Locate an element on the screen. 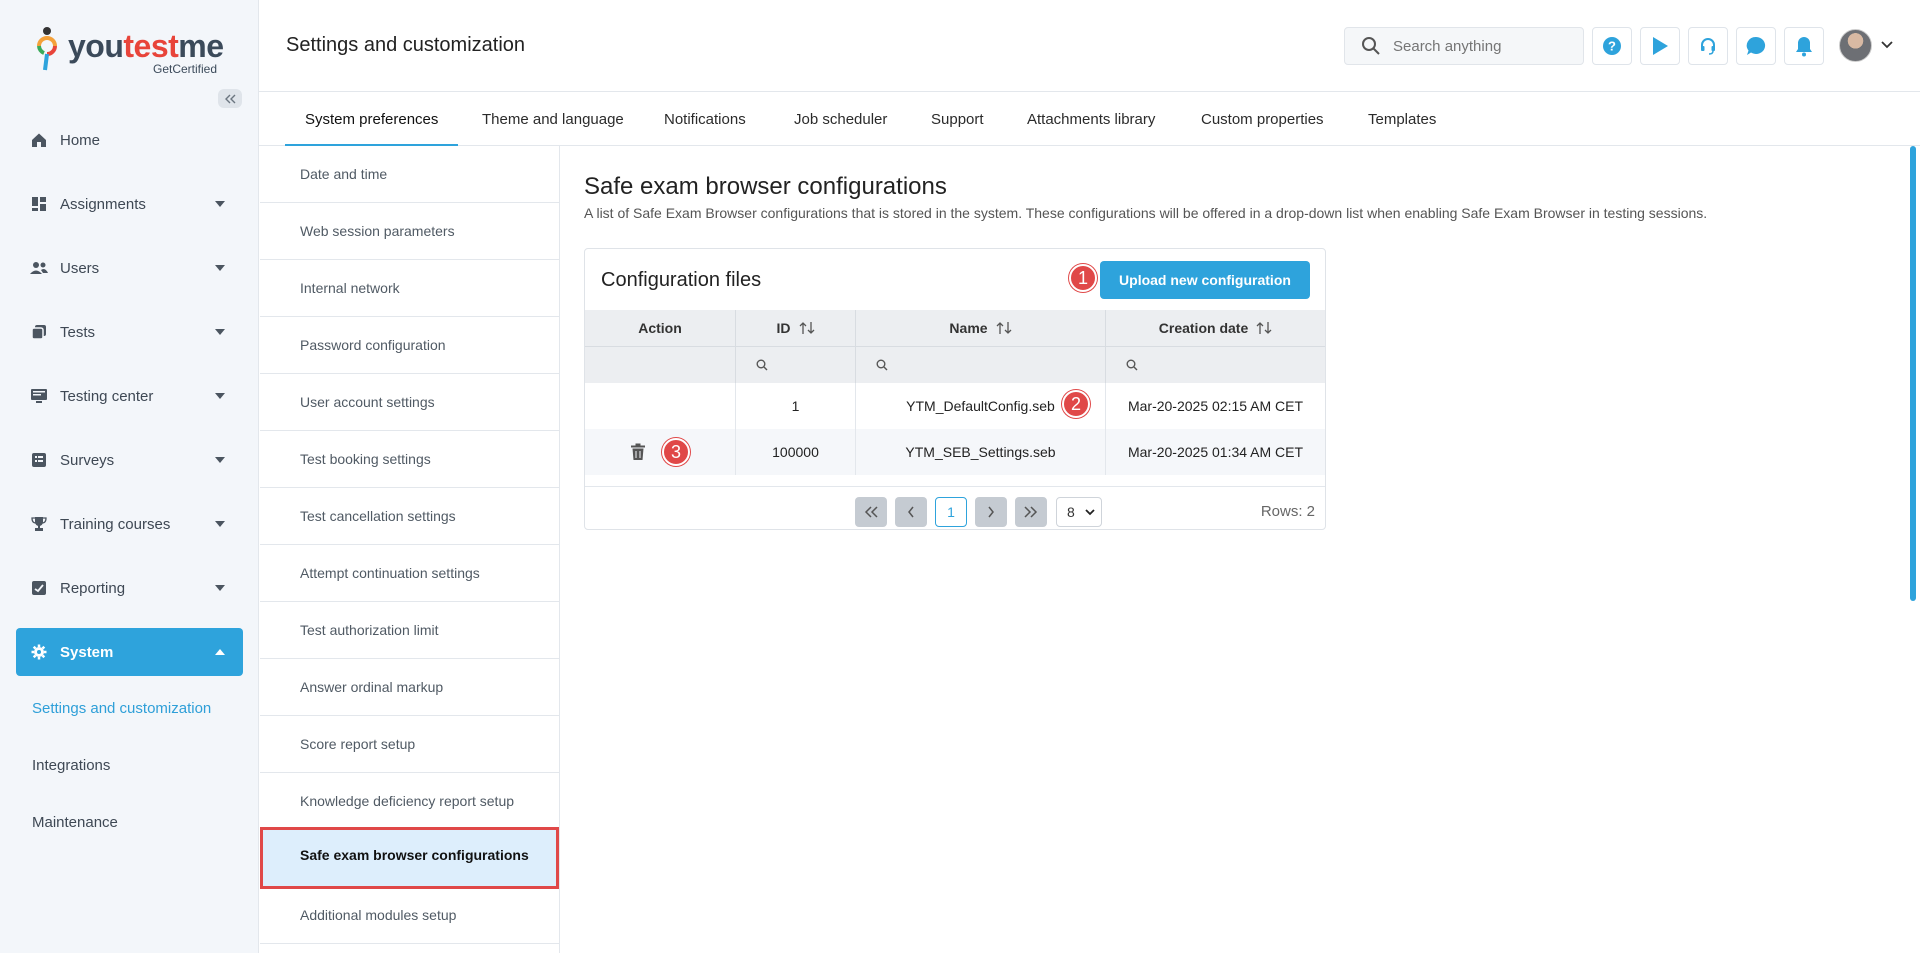 The image size is (1920, 953). double-chevron-right-icon is located at coordinates (1031, 512).